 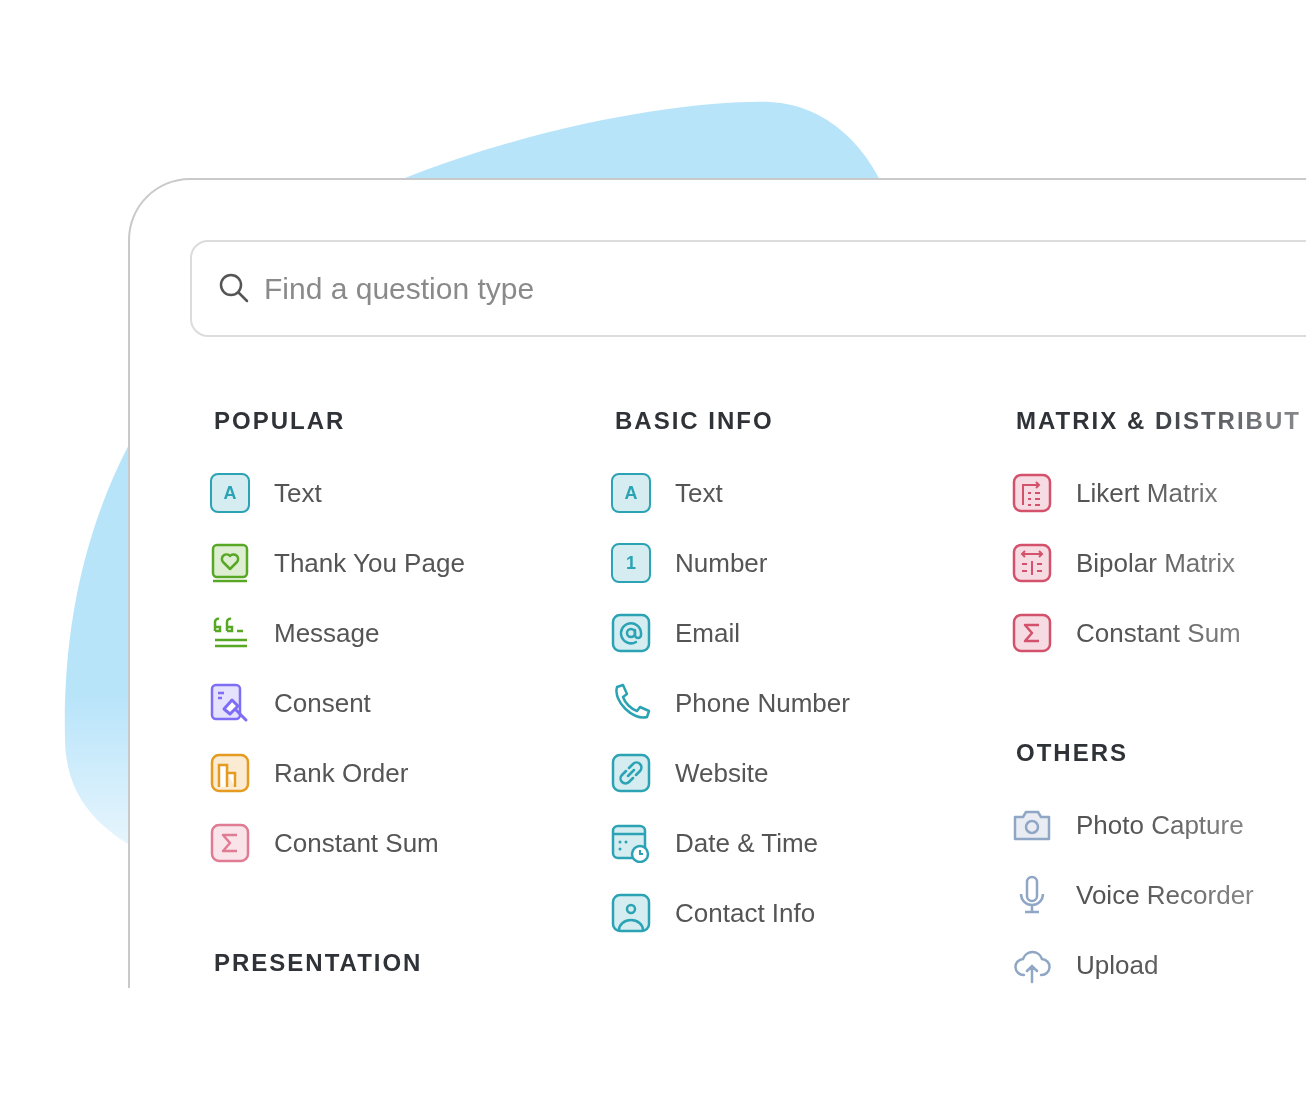 What do you see at coordinates (280, 421) in the screenshot?
I see `section-heading: POPULAR` at bounding box center [280, 421].